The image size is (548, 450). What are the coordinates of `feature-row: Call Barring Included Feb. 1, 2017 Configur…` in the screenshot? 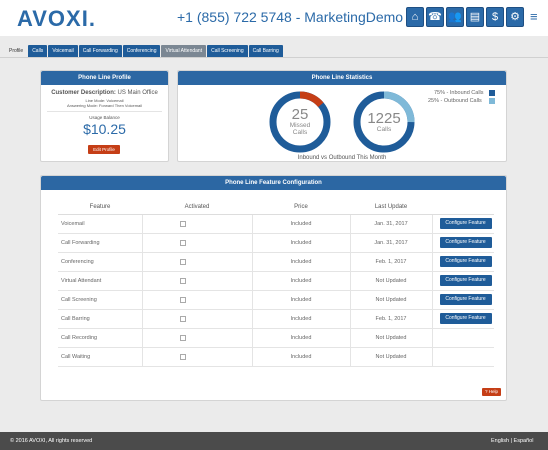 It's located at (276, 319).